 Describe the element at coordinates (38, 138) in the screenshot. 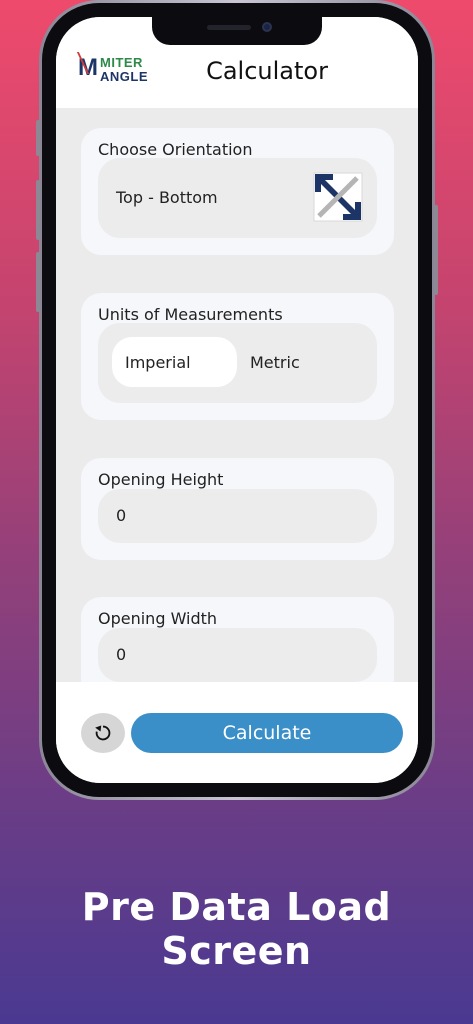

I see `mute-switch` at that location.